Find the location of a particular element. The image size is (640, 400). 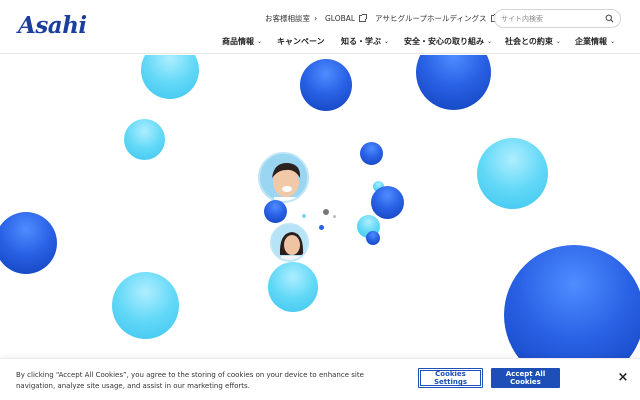

search-input is located at coordinates (551, 18).